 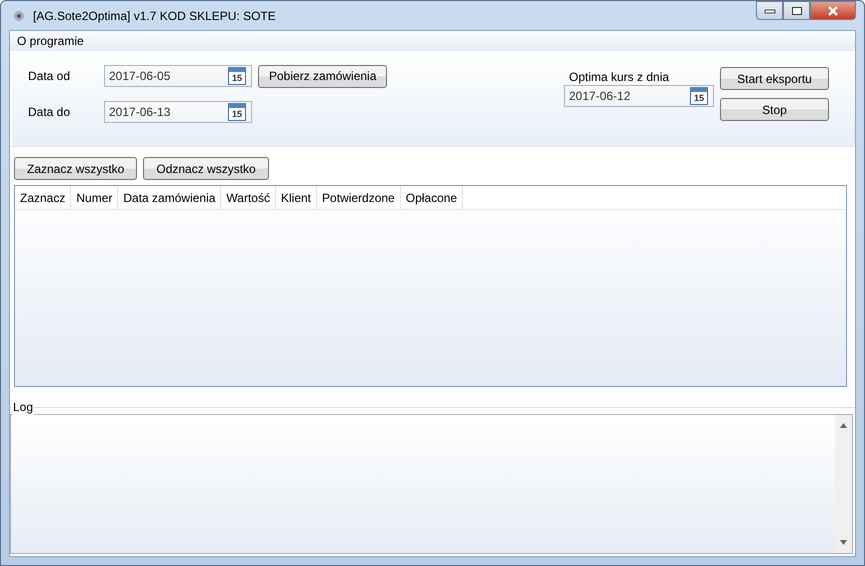 What do you see at coordinates (50, 112) in the screenshot?
I see `date-to-label: Data do` at bounding box center [50, 112].